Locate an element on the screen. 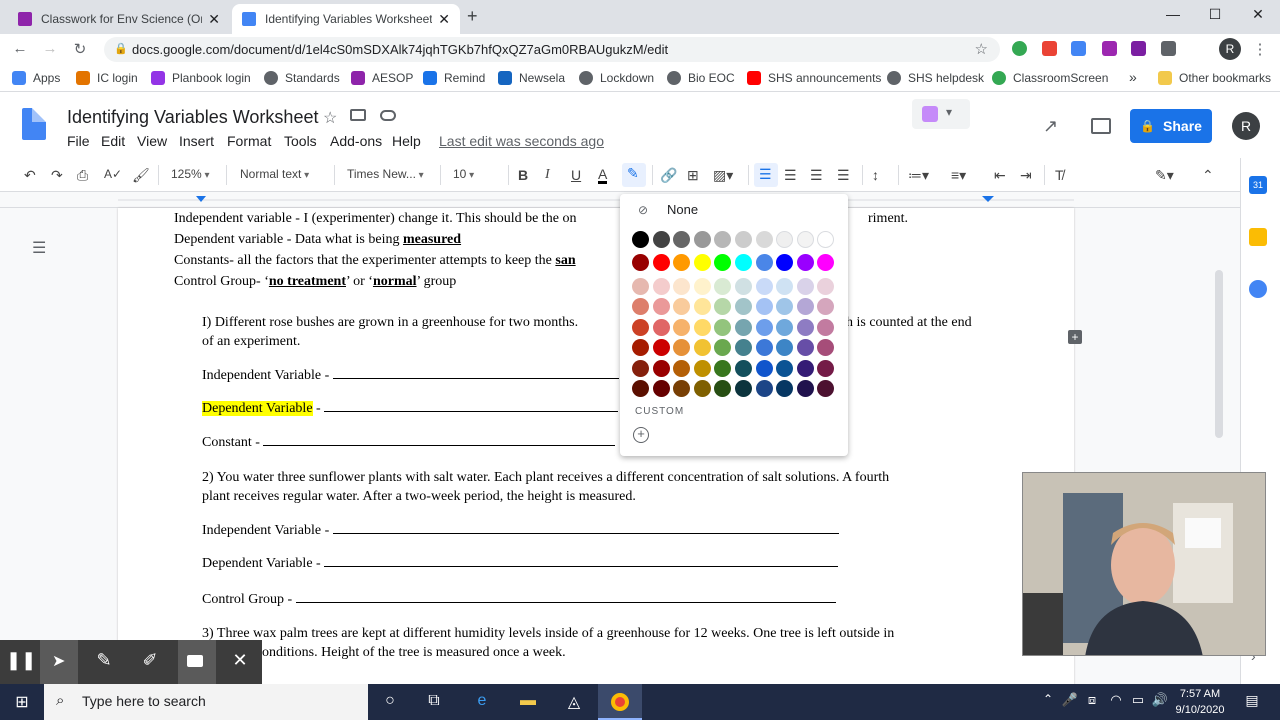 Image resolution: width=1280 pixels, height=720 pixels. bookmark-bio-eoc: Bio EOC is located at coordinates (701, 78).